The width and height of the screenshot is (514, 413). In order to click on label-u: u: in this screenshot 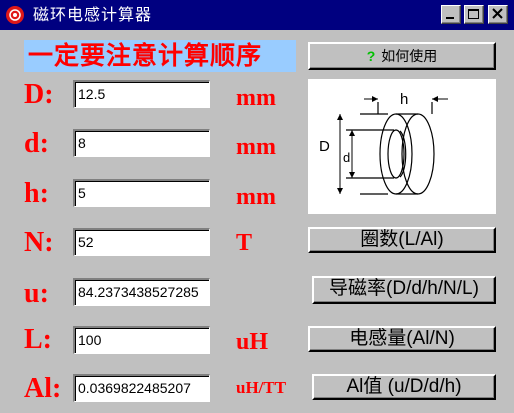, I will do `click(36, 293)`.